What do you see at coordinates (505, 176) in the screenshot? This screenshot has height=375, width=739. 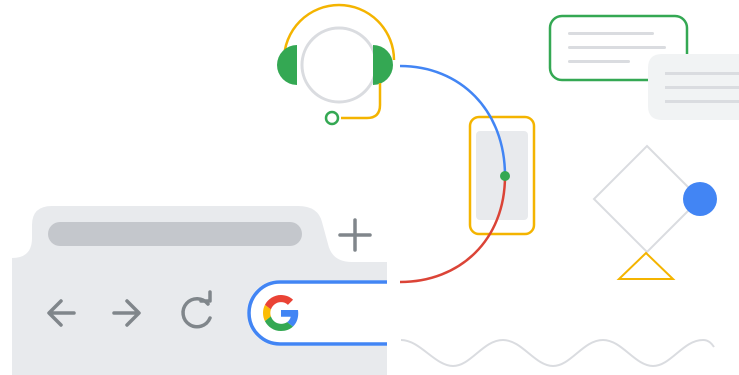 I see `connector-node` at bounding box center [505, 176].